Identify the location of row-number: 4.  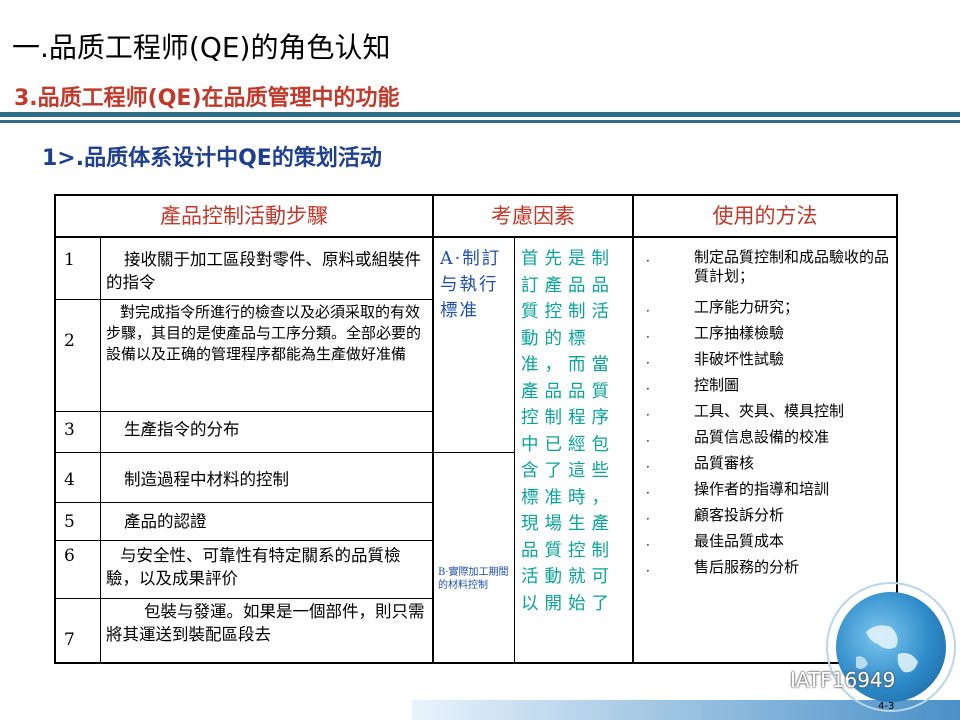
(69, 480).